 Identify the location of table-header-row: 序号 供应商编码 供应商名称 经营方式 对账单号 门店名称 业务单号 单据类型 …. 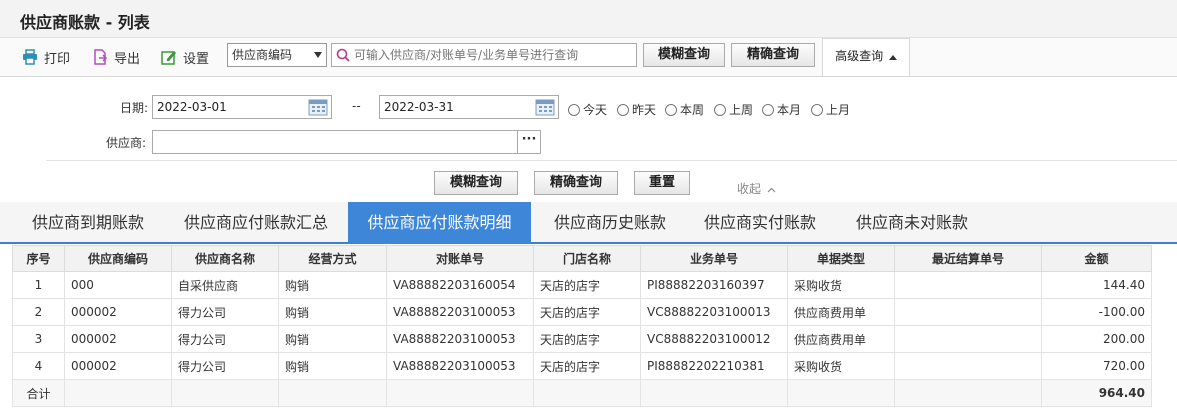
(582, 258).